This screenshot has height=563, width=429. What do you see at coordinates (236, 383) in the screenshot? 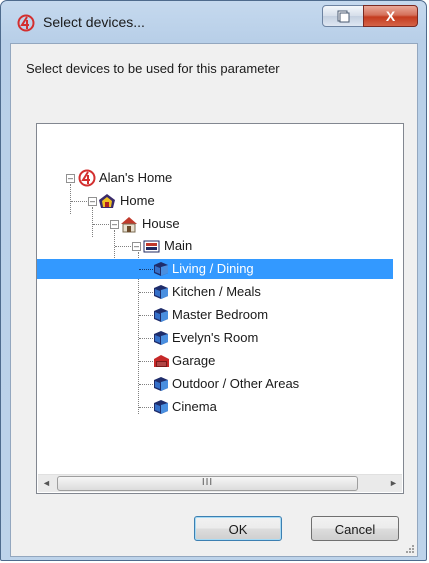
I see `tree-item-label: Outdoor / Other Areas` at bounding box center [236, 383].